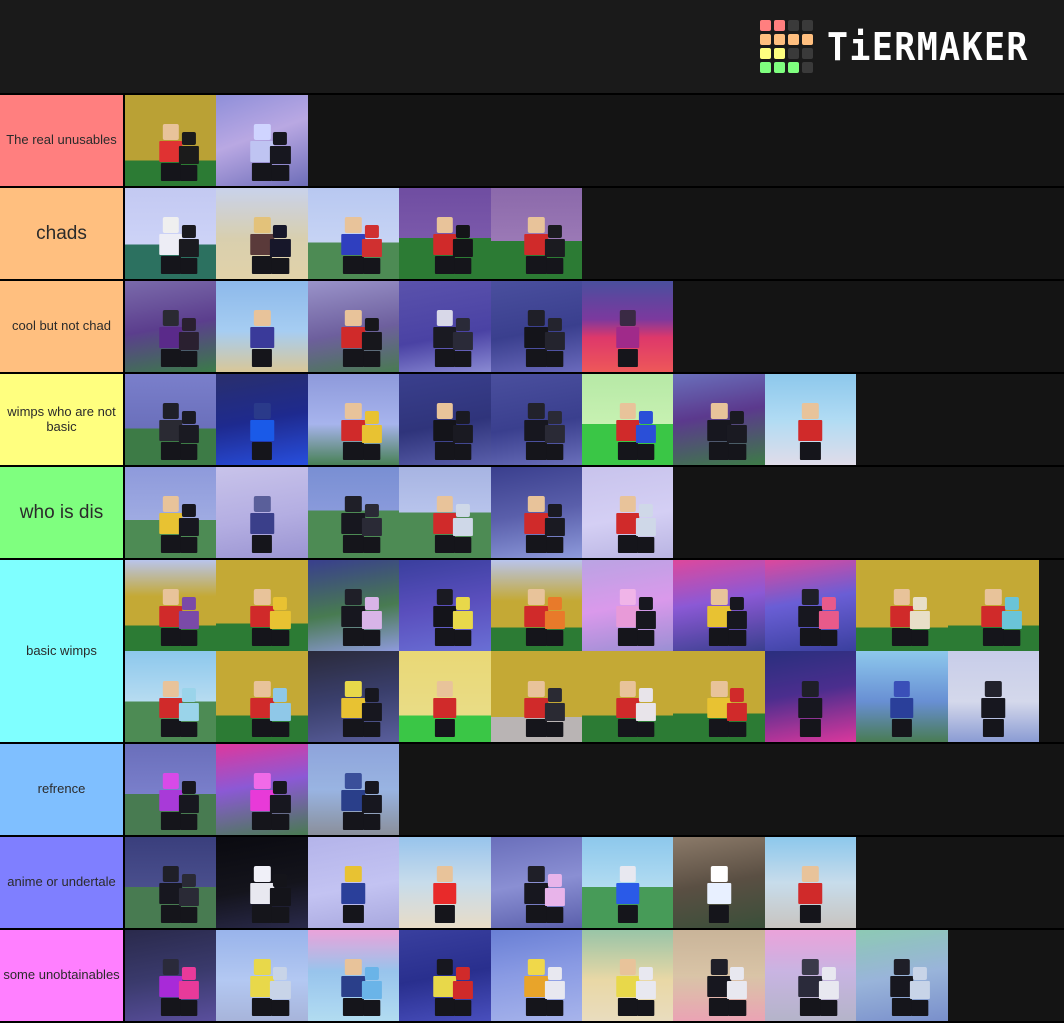  What do you see at coordinates (62, 419) in the screenshot?
I see `tier-label: wimps who are not basic` at bounding box center [62, 419].